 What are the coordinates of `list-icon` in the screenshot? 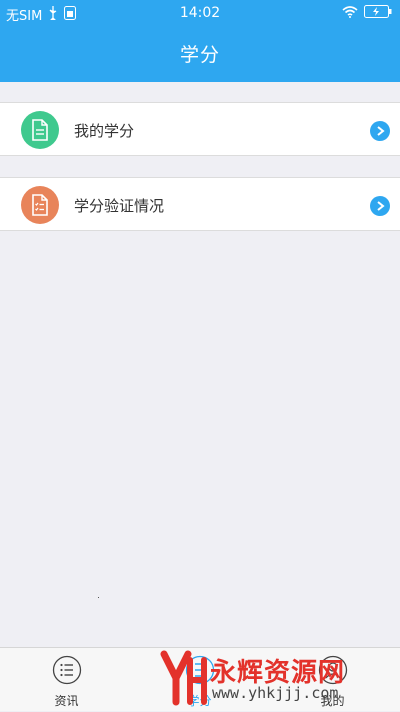 It's located at (67, 670).